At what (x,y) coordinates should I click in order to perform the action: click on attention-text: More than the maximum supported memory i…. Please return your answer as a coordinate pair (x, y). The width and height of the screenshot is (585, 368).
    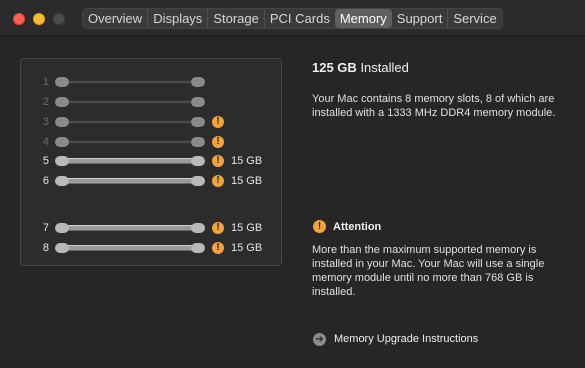
    Looking at the image, I should click on (428, 271).